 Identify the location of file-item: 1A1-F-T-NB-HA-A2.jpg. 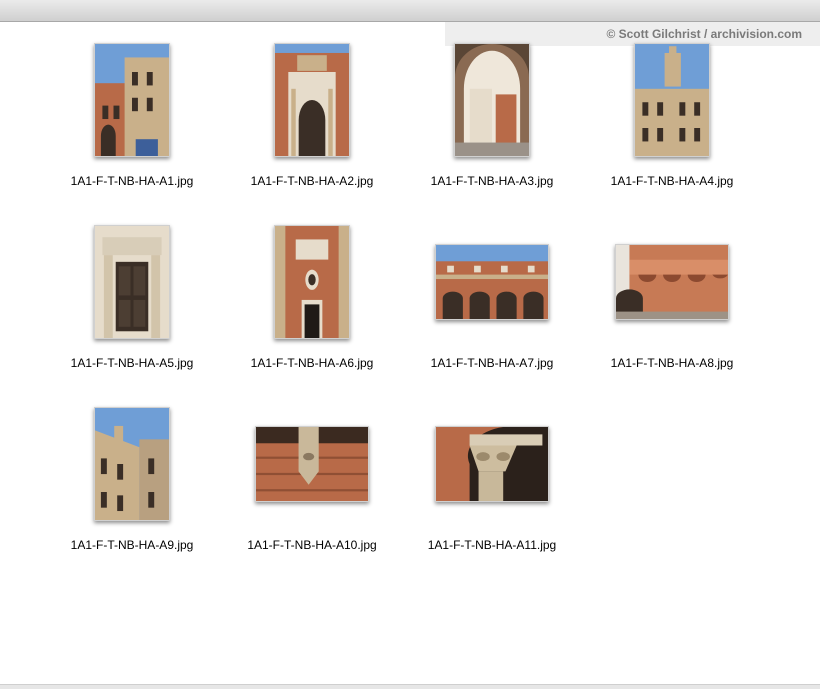
(312, 120).